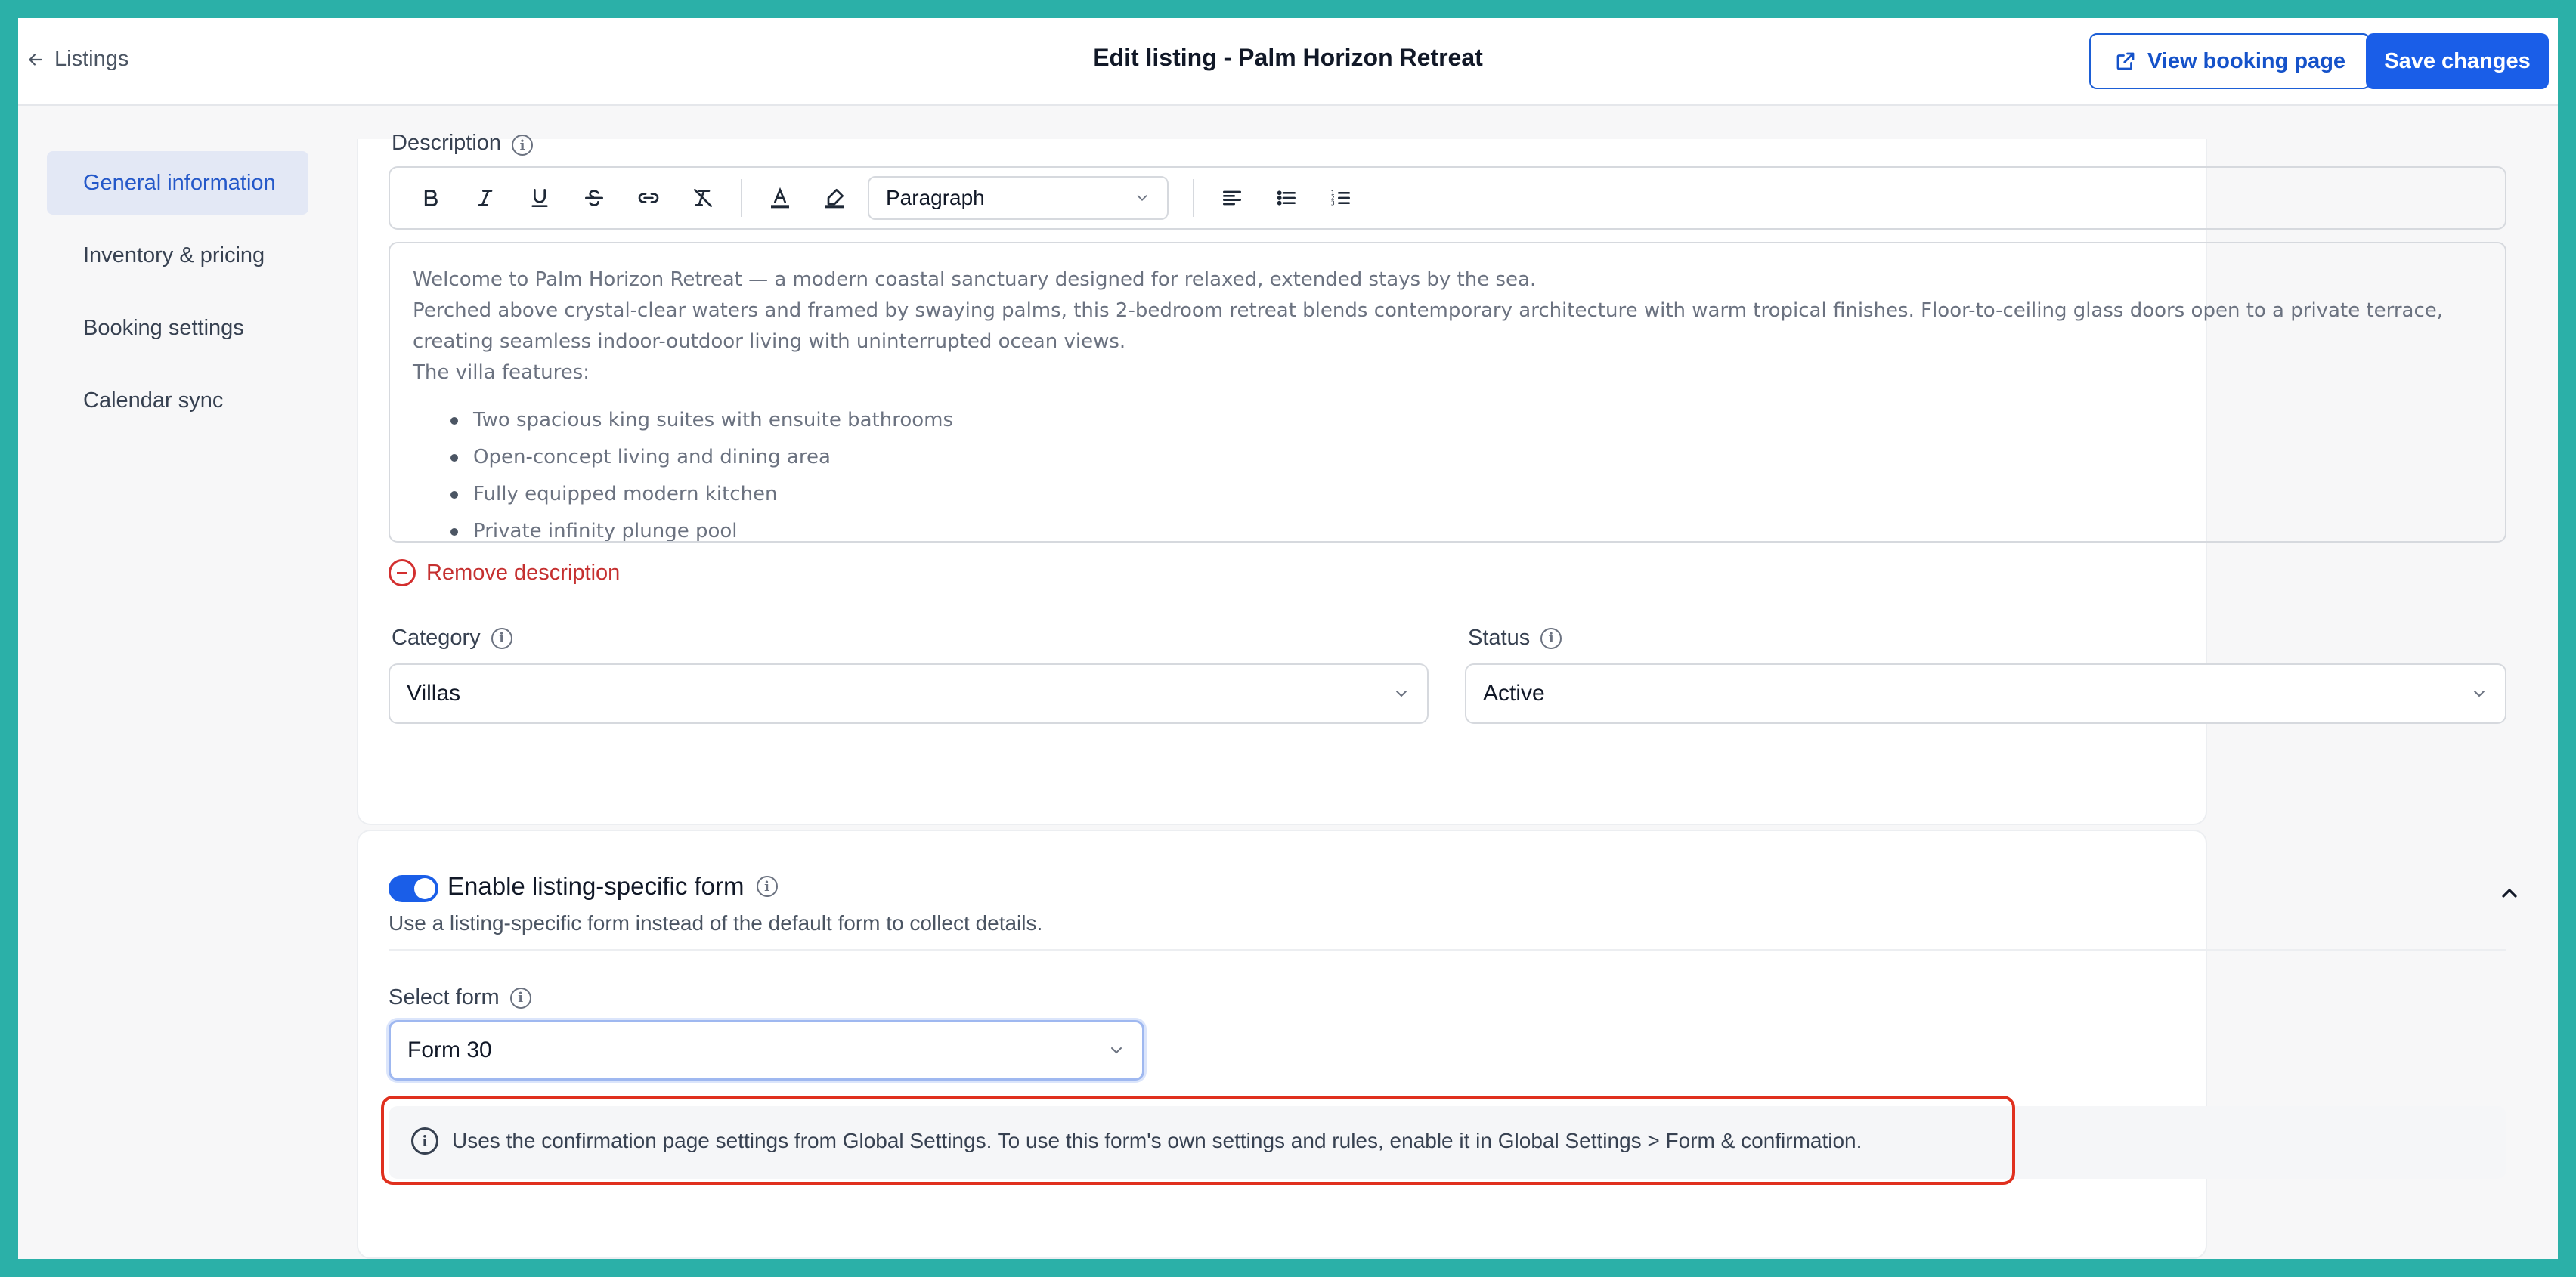 This screenshot has width=2576, height=1277. I want to click on minus-circle-icon, so click(402, 572).